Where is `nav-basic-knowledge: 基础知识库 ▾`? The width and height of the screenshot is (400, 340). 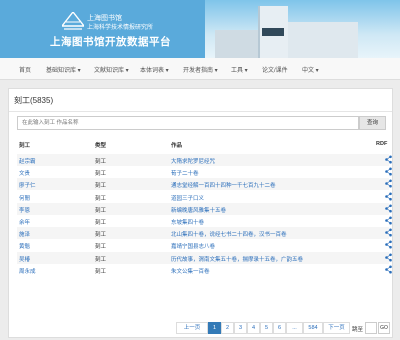 nav-basic-knowledge: 基础知识库 ▾ is located at coordinates (63, 69).